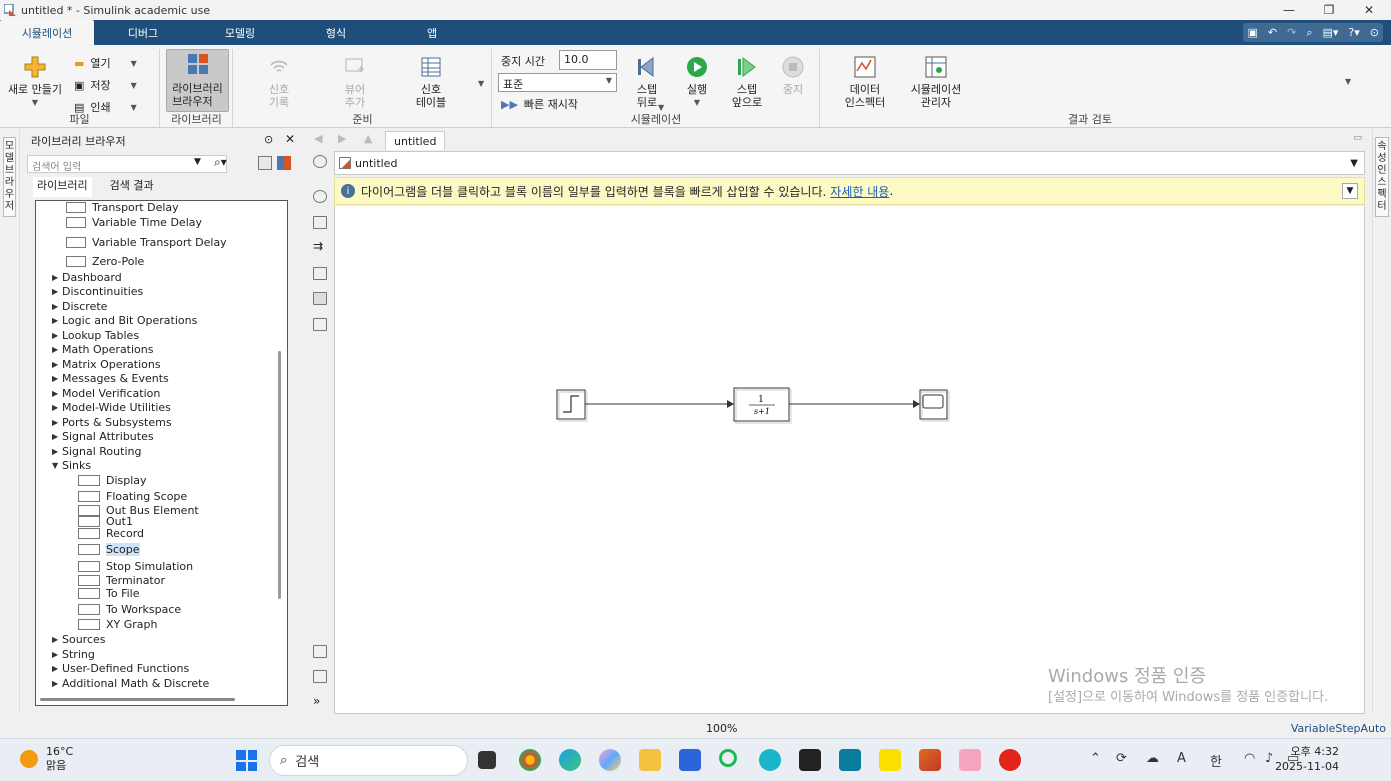 This screenshot has height=781, width=1391. I want to click on data-inspector-button: 데이터 인스펙터, so click(865, 82).